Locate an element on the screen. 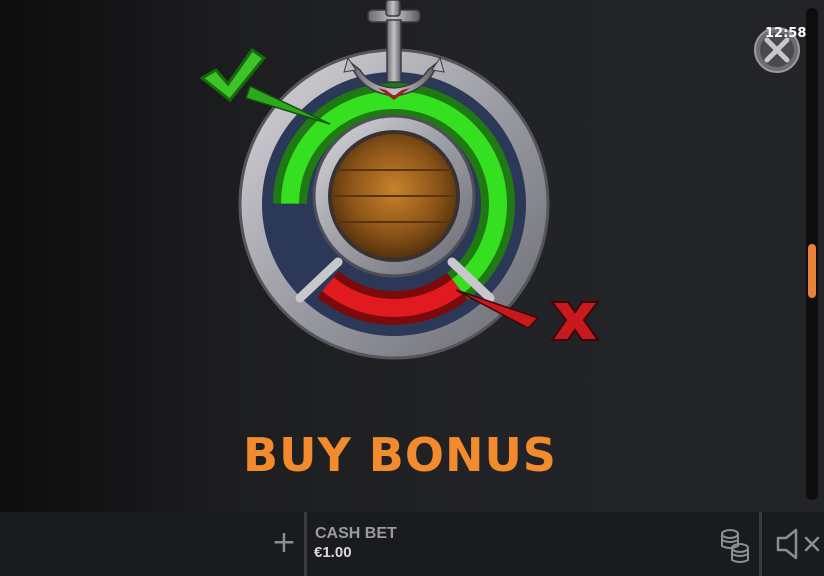 The image size is (824, 576). bet-value: €1.00 is located at coordinates (333, 552).